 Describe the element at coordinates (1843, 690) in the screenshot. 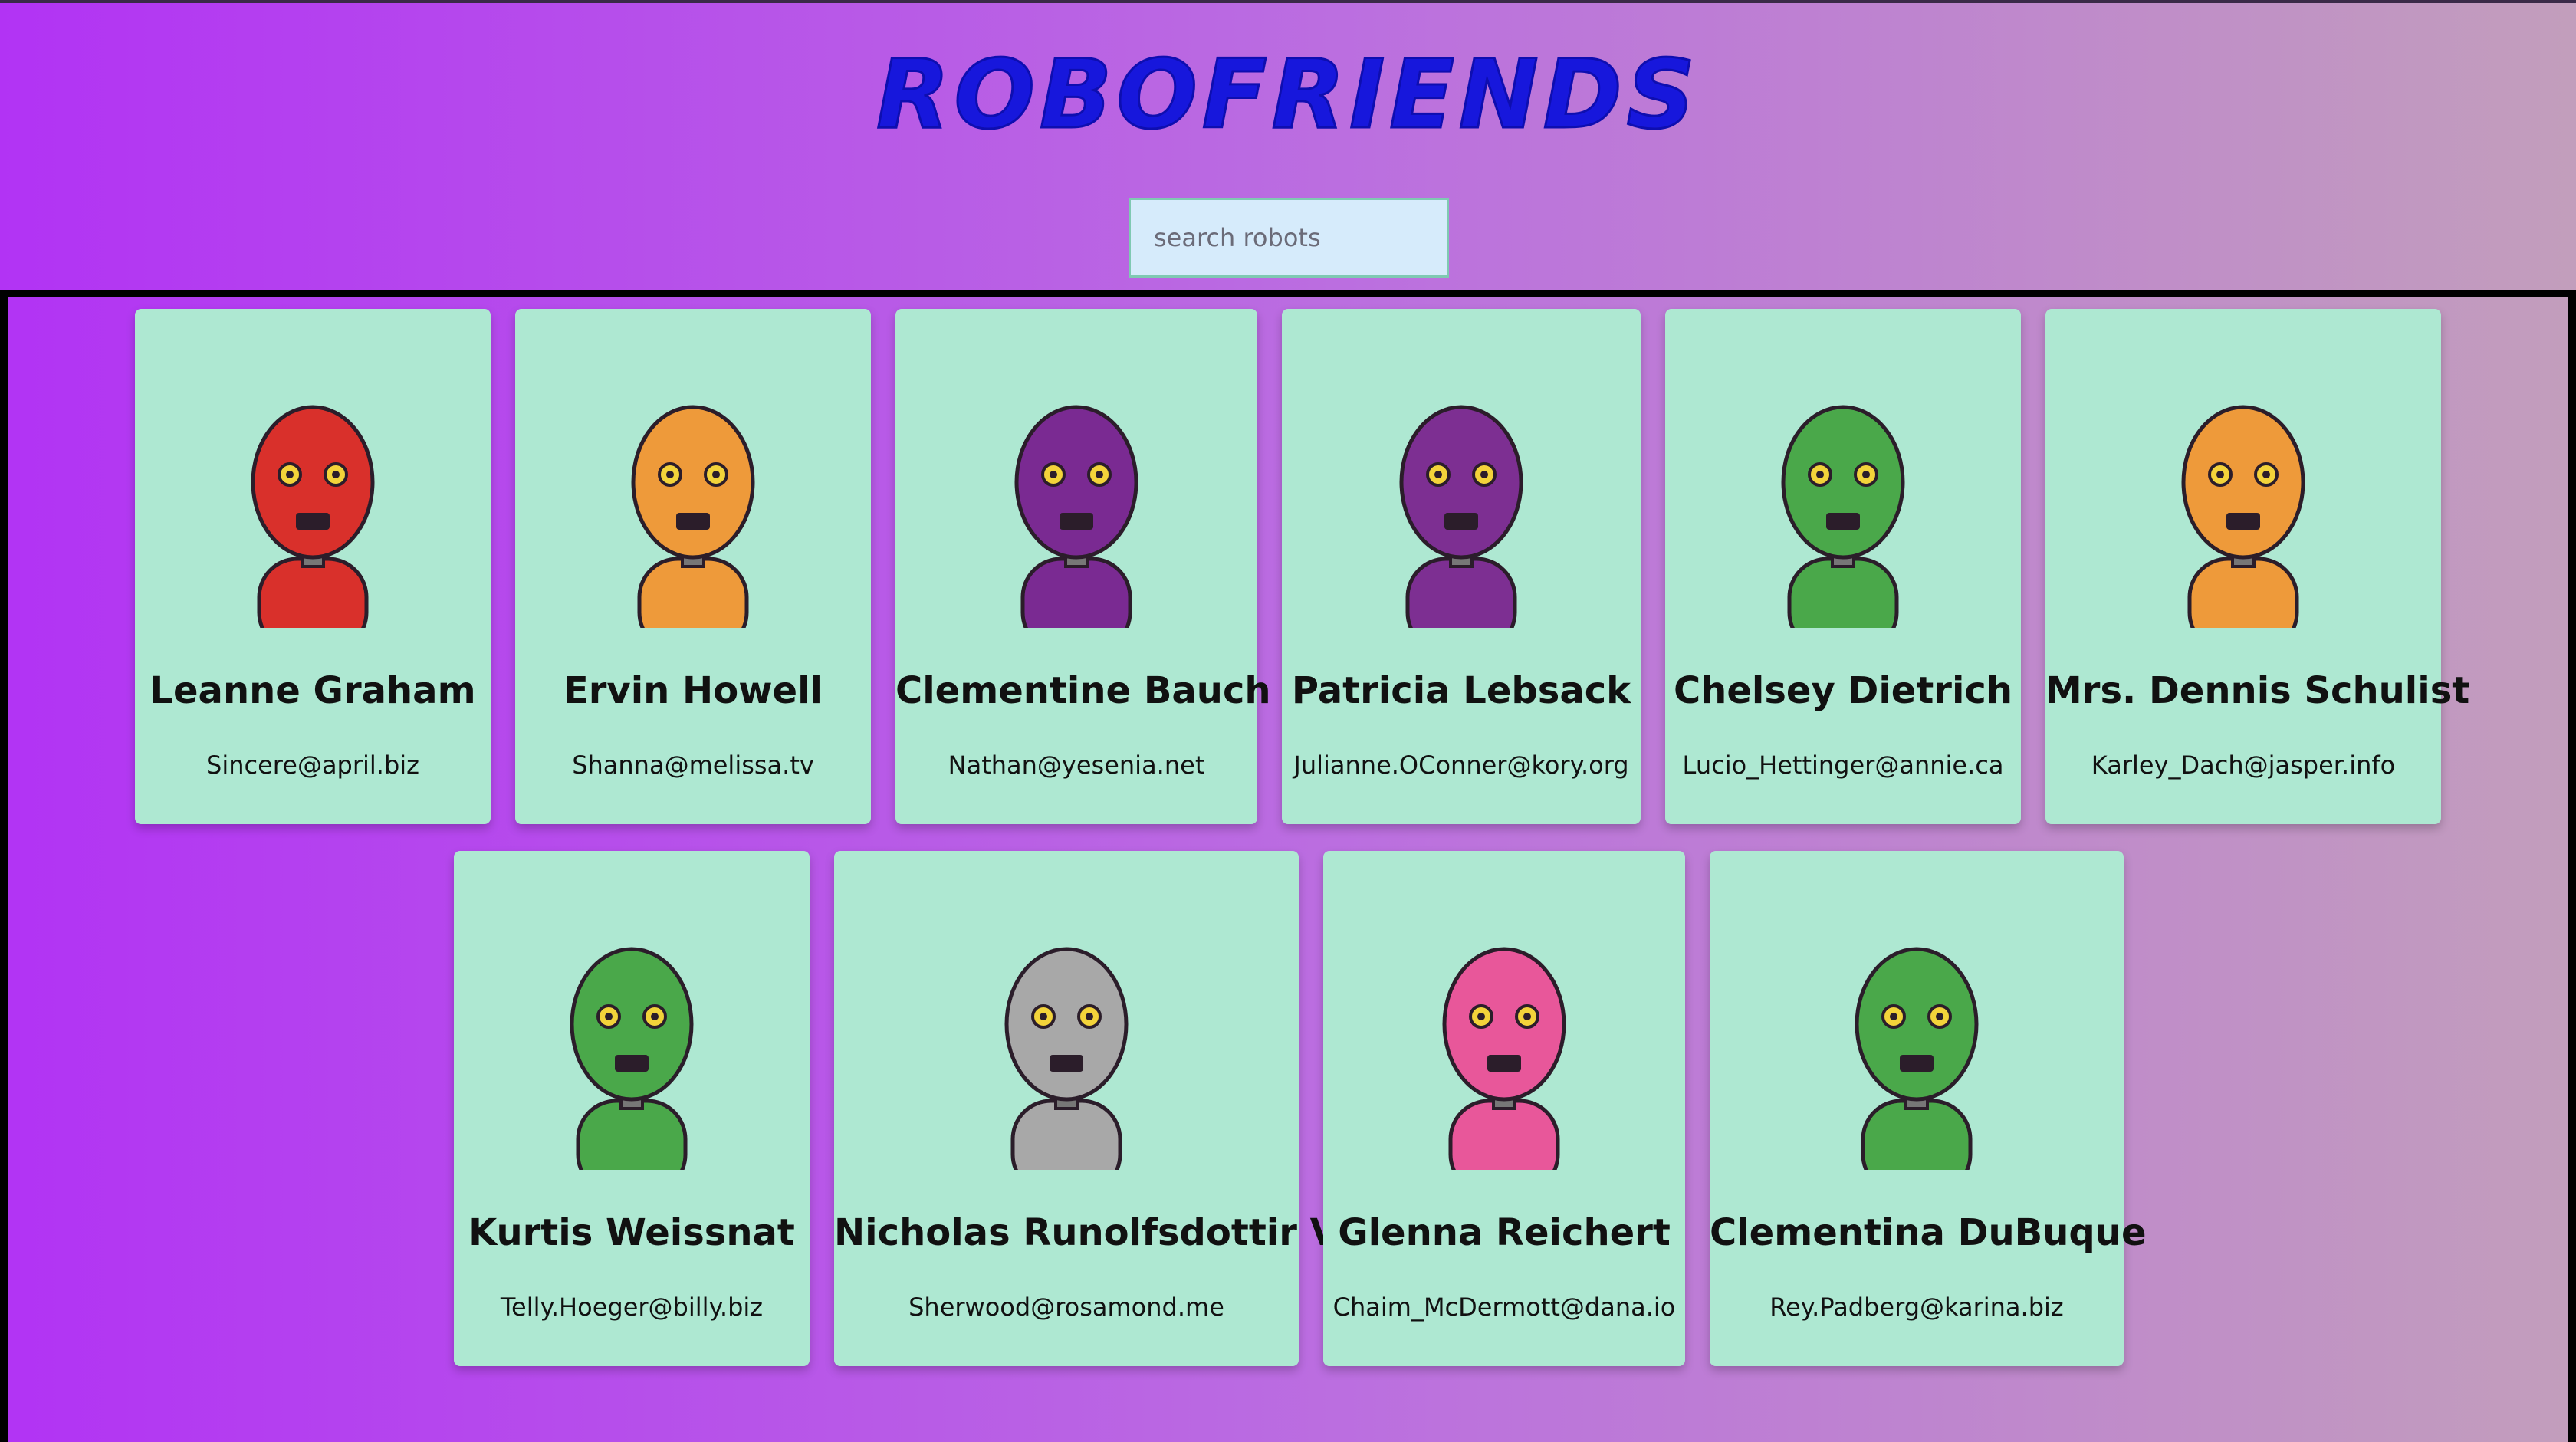

I see `robot-name: Chelsey Dietrich` at that location.